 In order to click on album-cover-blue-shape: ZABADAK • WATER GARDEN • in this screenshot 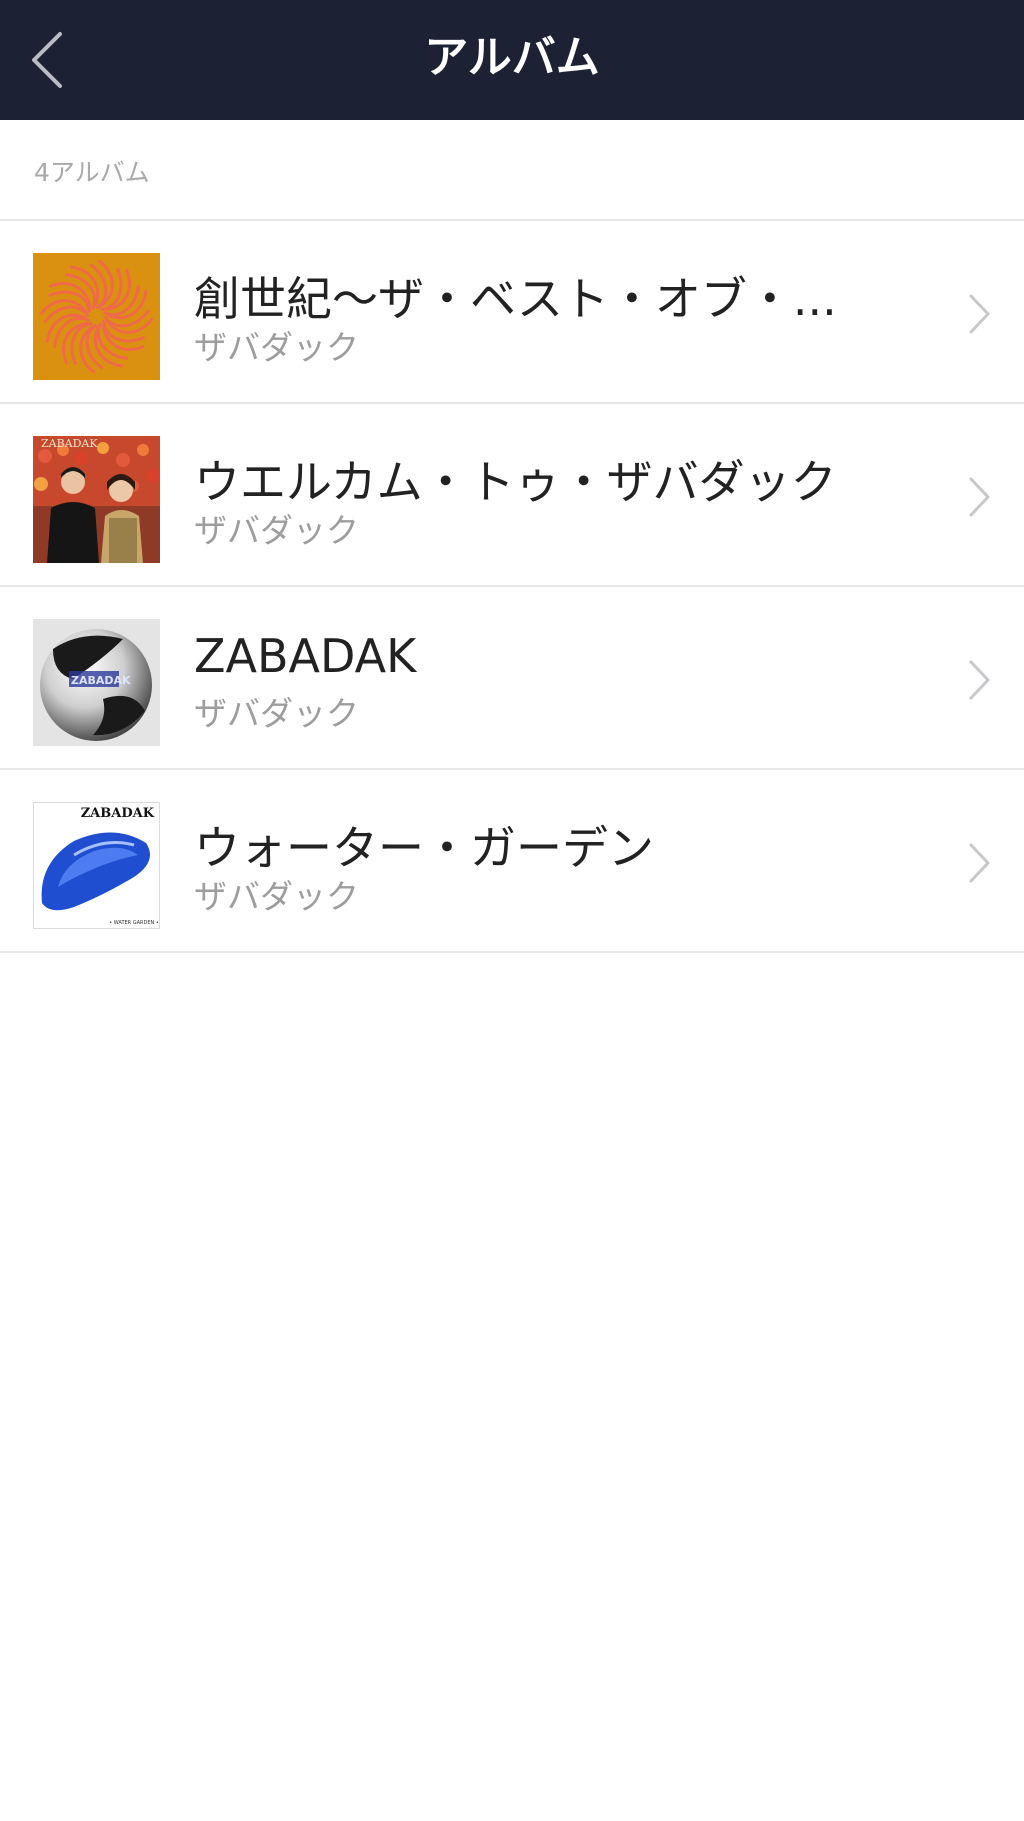, I will do `click(96, 865)`.